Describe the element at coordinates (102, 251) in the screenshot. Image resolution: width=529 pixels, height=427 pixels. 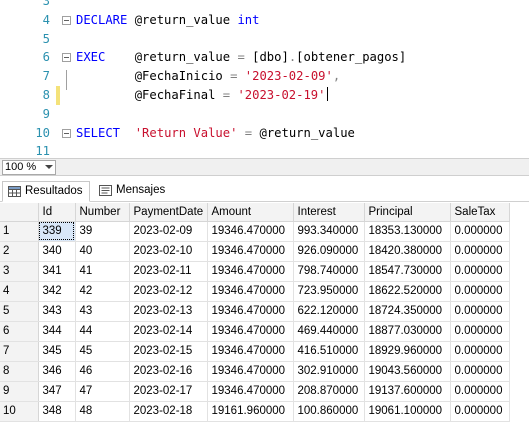
I see `table-cell: 40` at that location.